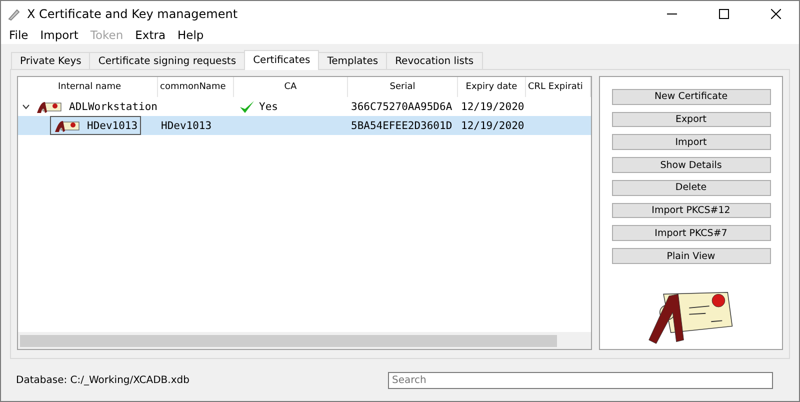 Image resolution: width=800 pixels, height=402 pixels. I want to click on database-path: Database: C:/_Working/XCADB.xdb, so click(103, 380).